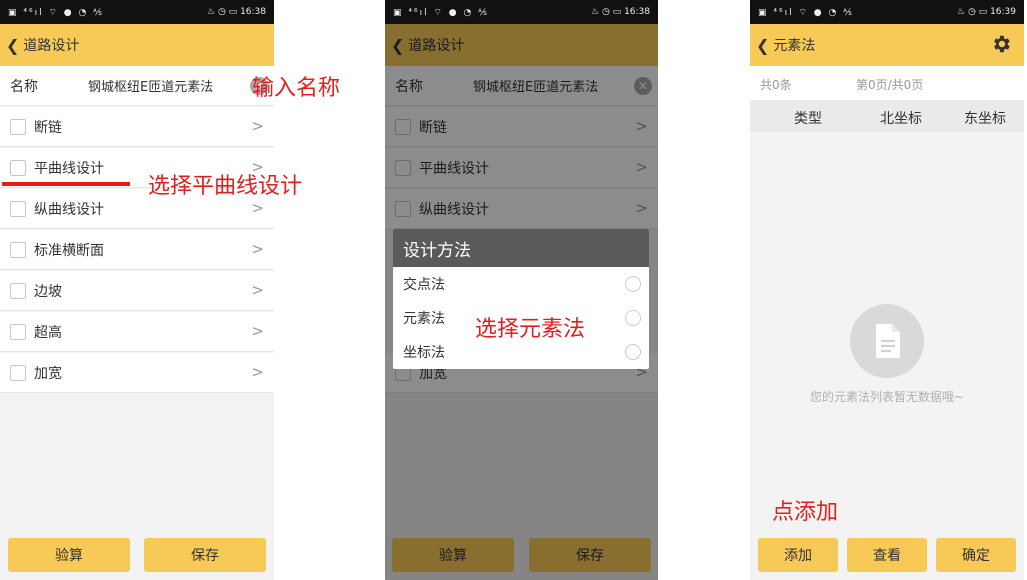 Image resolution: width=1027 pixels, height=580 pixels. I want to click on list-item-superelevation: 超高 >, so click(137, 332).